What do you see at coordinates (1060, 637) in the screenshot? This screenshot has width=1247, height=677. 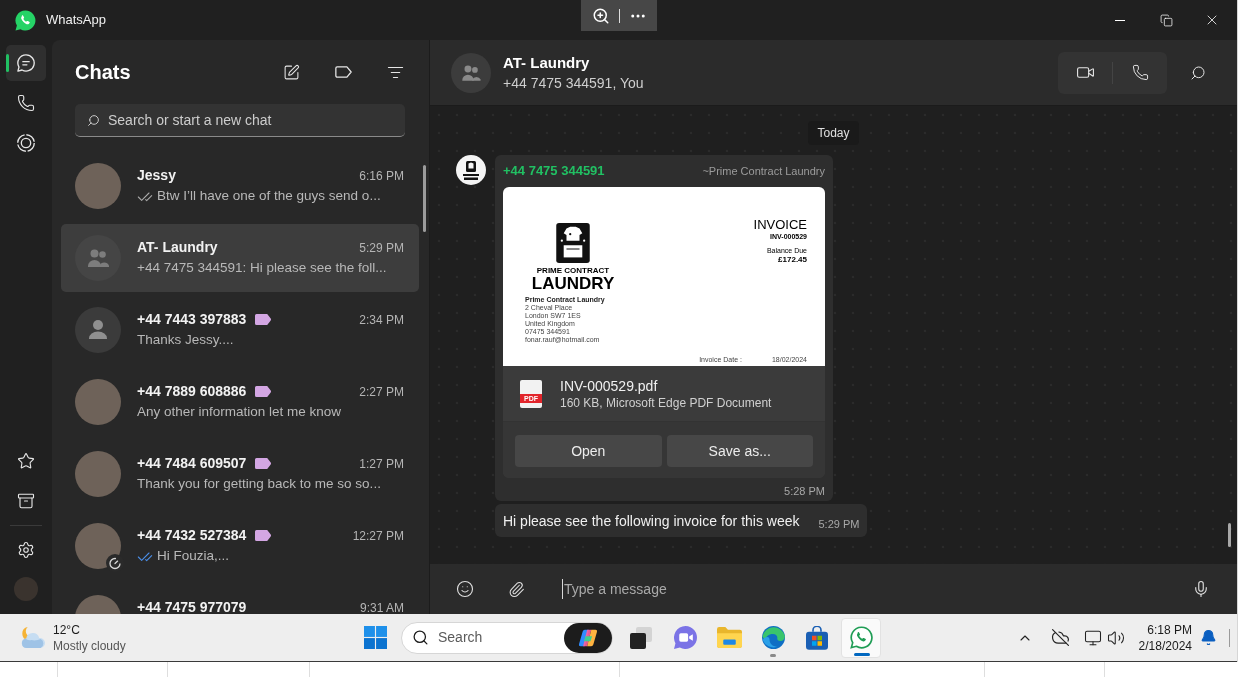 I see `cloud-off-icon` at bounding box center [1060, 637].